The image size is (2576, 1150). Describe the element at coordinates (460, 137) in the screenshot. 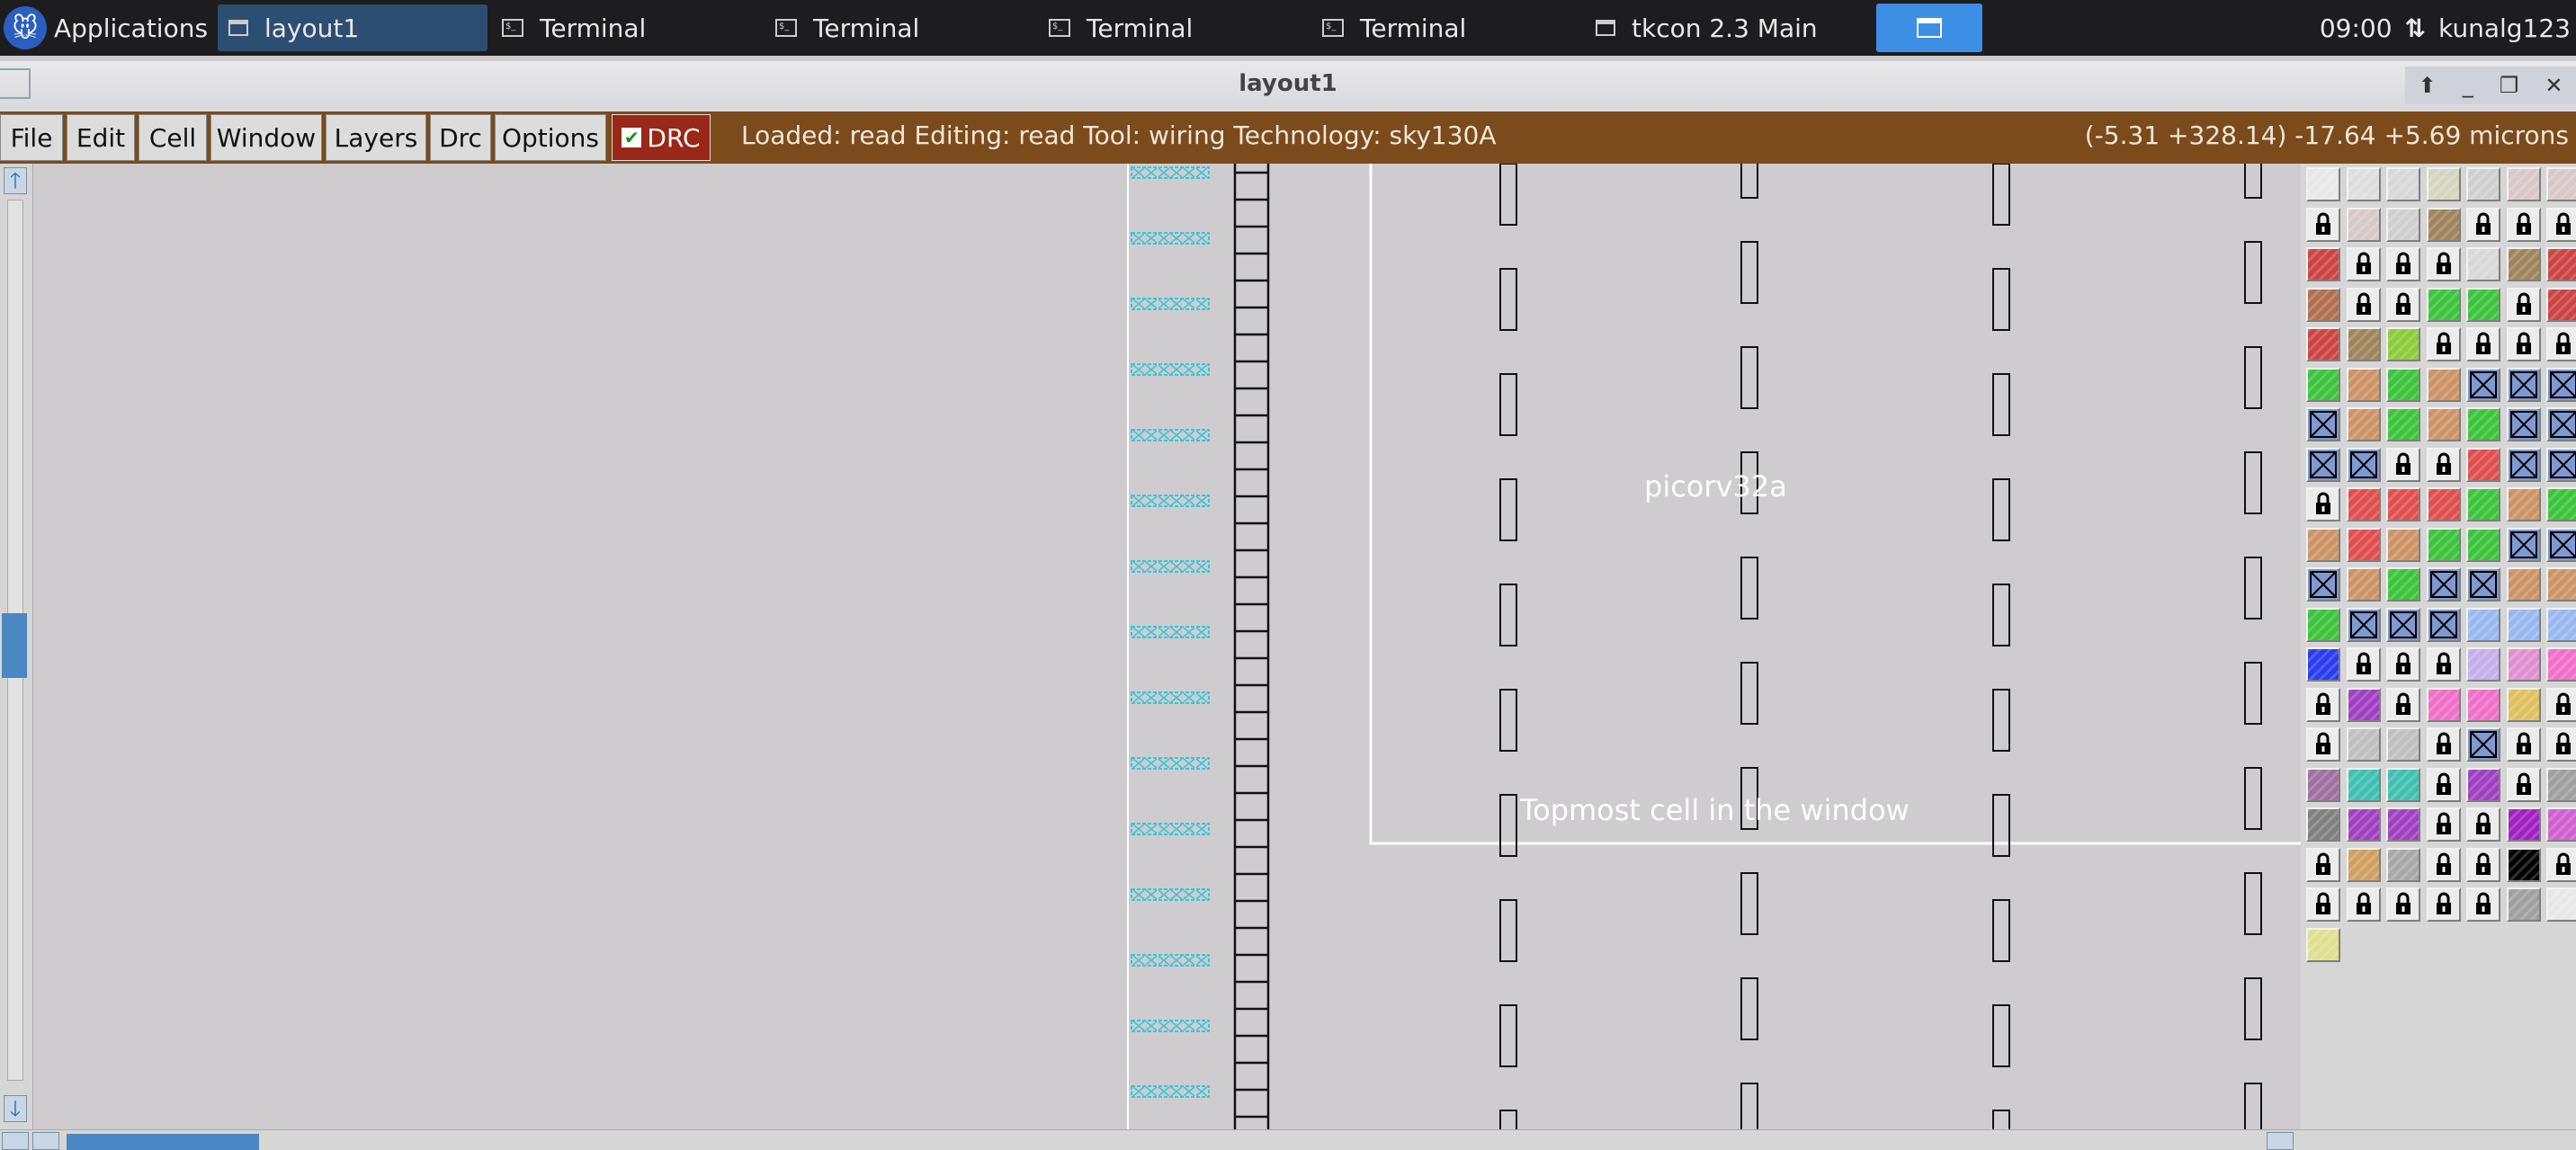

I see `menu-drc: Drc` at that location.